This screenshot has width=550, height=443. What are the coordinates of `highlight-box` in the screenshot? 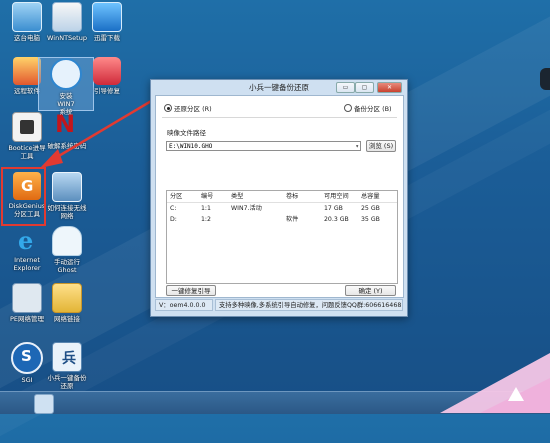 It's located at (23, 196).